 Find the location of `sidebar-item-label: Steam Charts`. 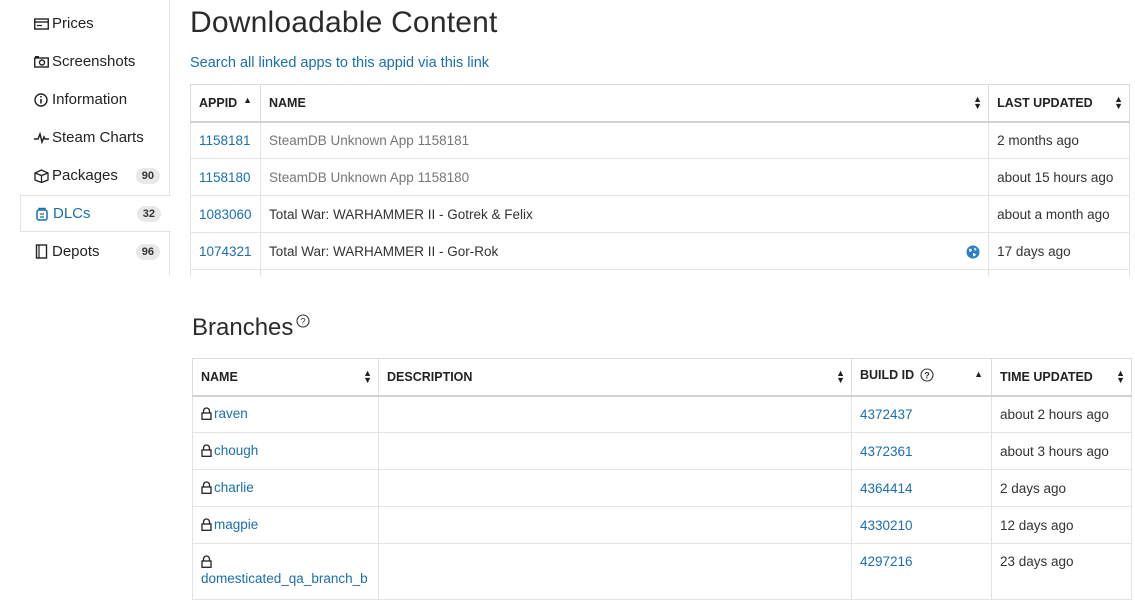

sidebar-item-label: Steam Charts is located at coordinates (98, 137).